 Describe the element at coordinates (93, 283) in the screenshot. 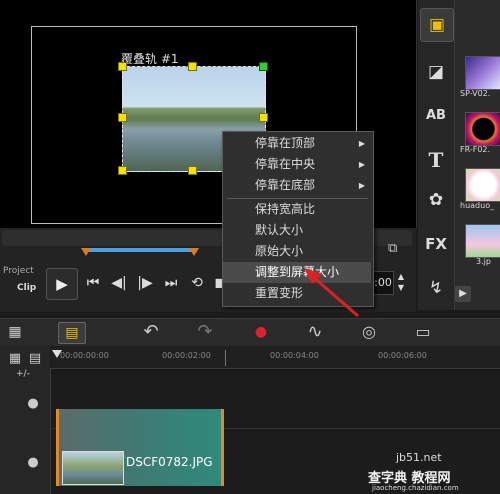

I see `go-to-start-button: ⏮` at that location.